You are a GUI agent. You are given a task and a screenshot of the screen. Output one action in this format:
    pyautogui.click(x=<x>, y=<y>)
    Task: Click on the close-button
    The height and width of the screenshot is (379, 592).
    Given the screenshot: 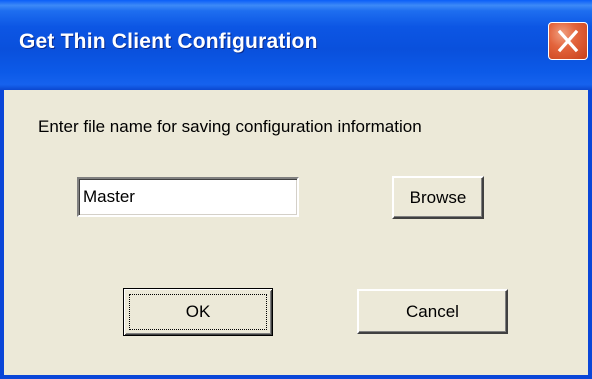 What is the action you would take?
    pyautogui.click(x=568, y=41)
    